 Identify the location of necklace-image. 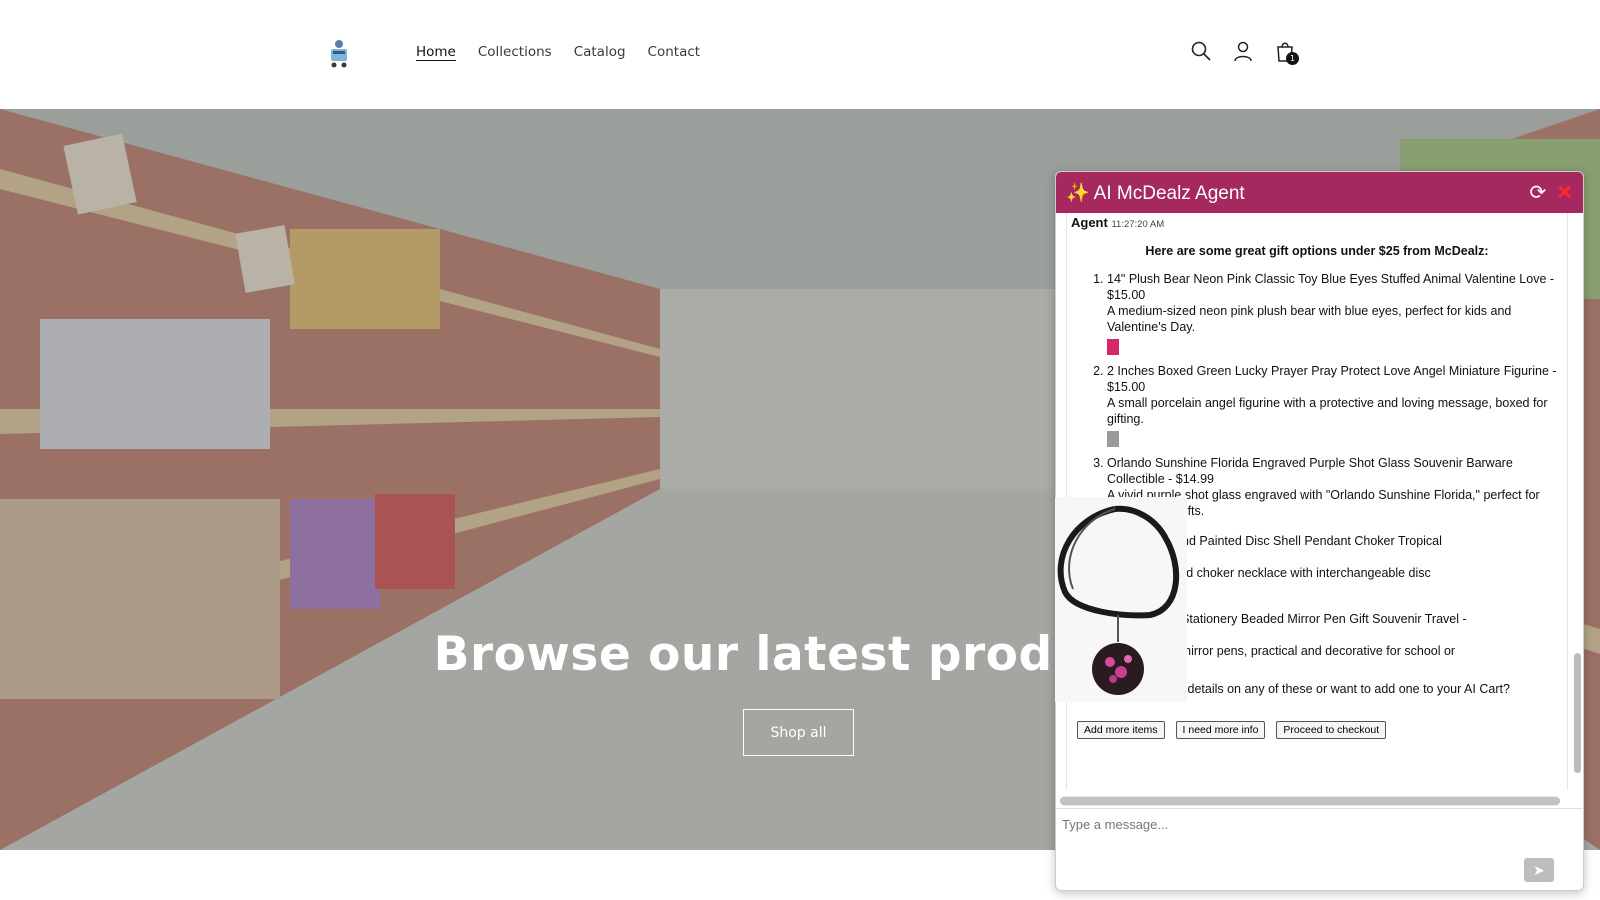
(1121, 599).